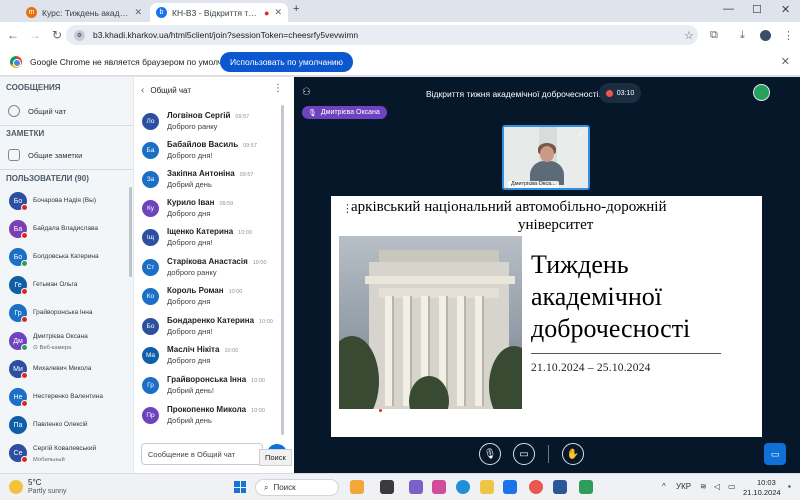 Image resolution: width=800 pixels, height=500 pixels. I want to click on clock-date: 21.10.2024, so click(762, 492).